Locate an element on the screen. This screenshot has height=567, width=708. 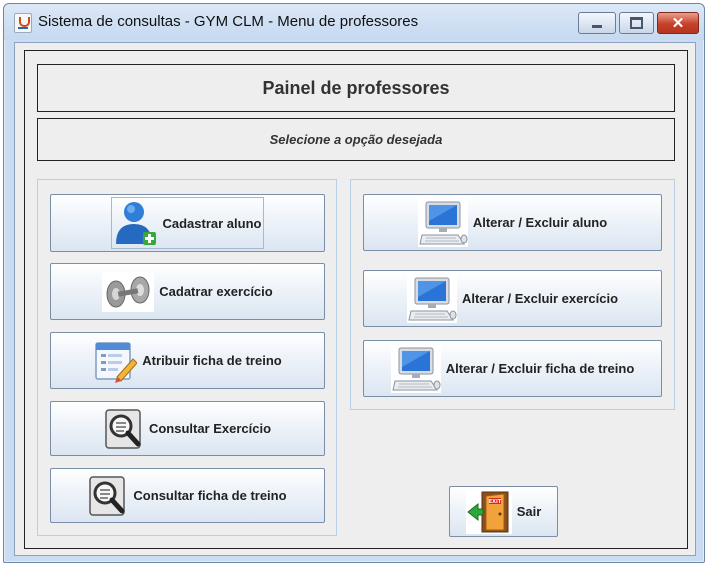
button-label: Atribuir ficha de treino is located at coordinates (212, 360).